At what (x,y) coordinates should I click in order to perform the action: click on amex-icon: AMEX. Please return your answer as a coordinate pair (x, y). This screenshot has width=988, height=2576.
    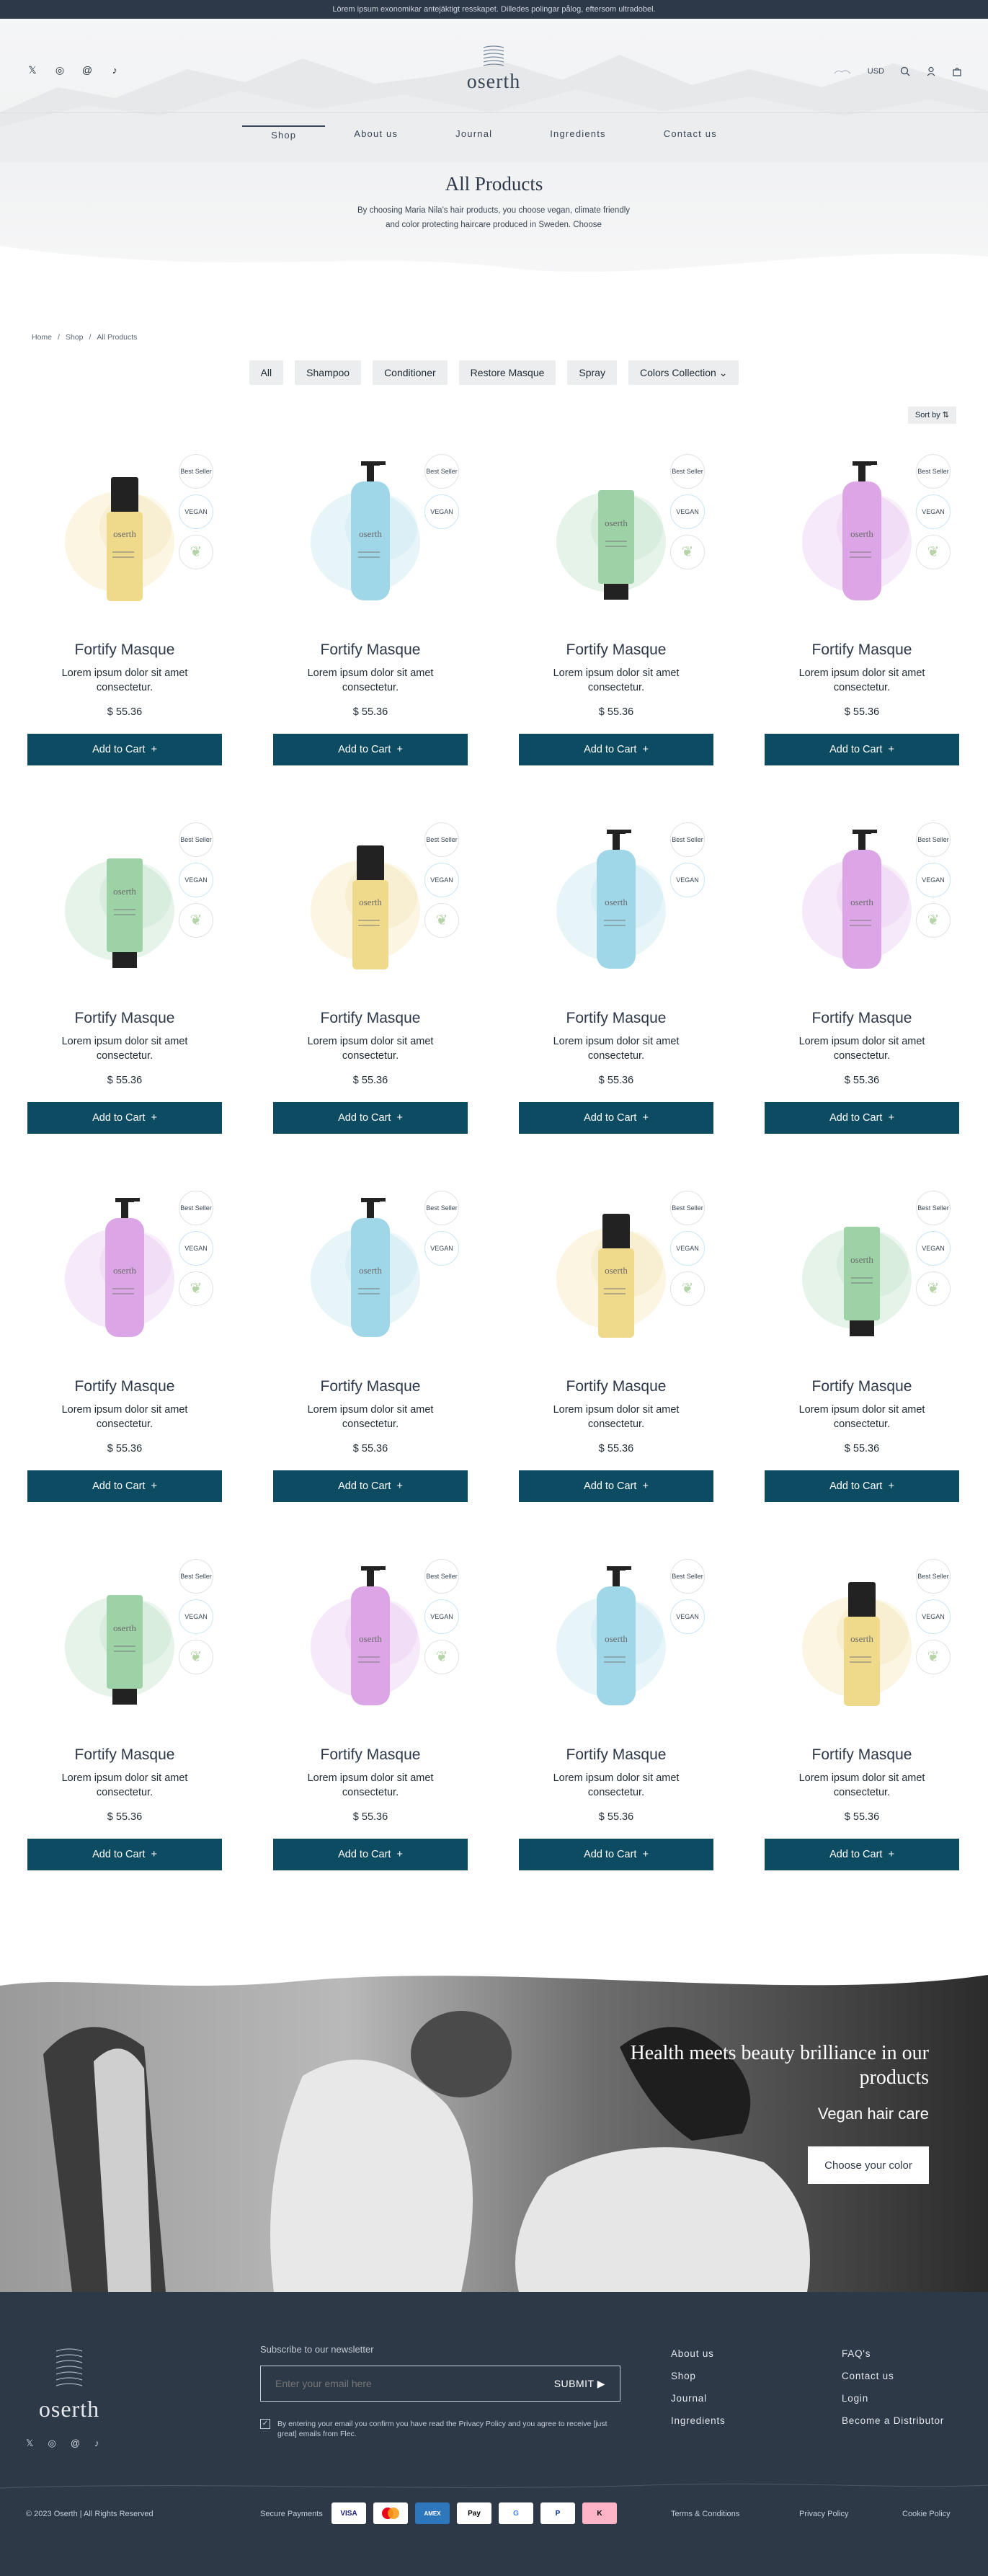
    Looking at the image, I should click on (432, 2513).